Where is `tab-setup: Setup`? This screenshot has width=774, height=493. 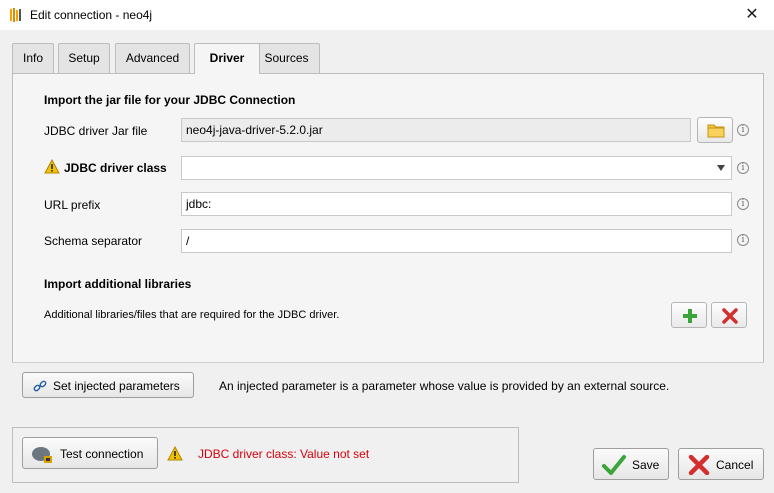 tab-setup: Setup is located at coordinates (84, 58).